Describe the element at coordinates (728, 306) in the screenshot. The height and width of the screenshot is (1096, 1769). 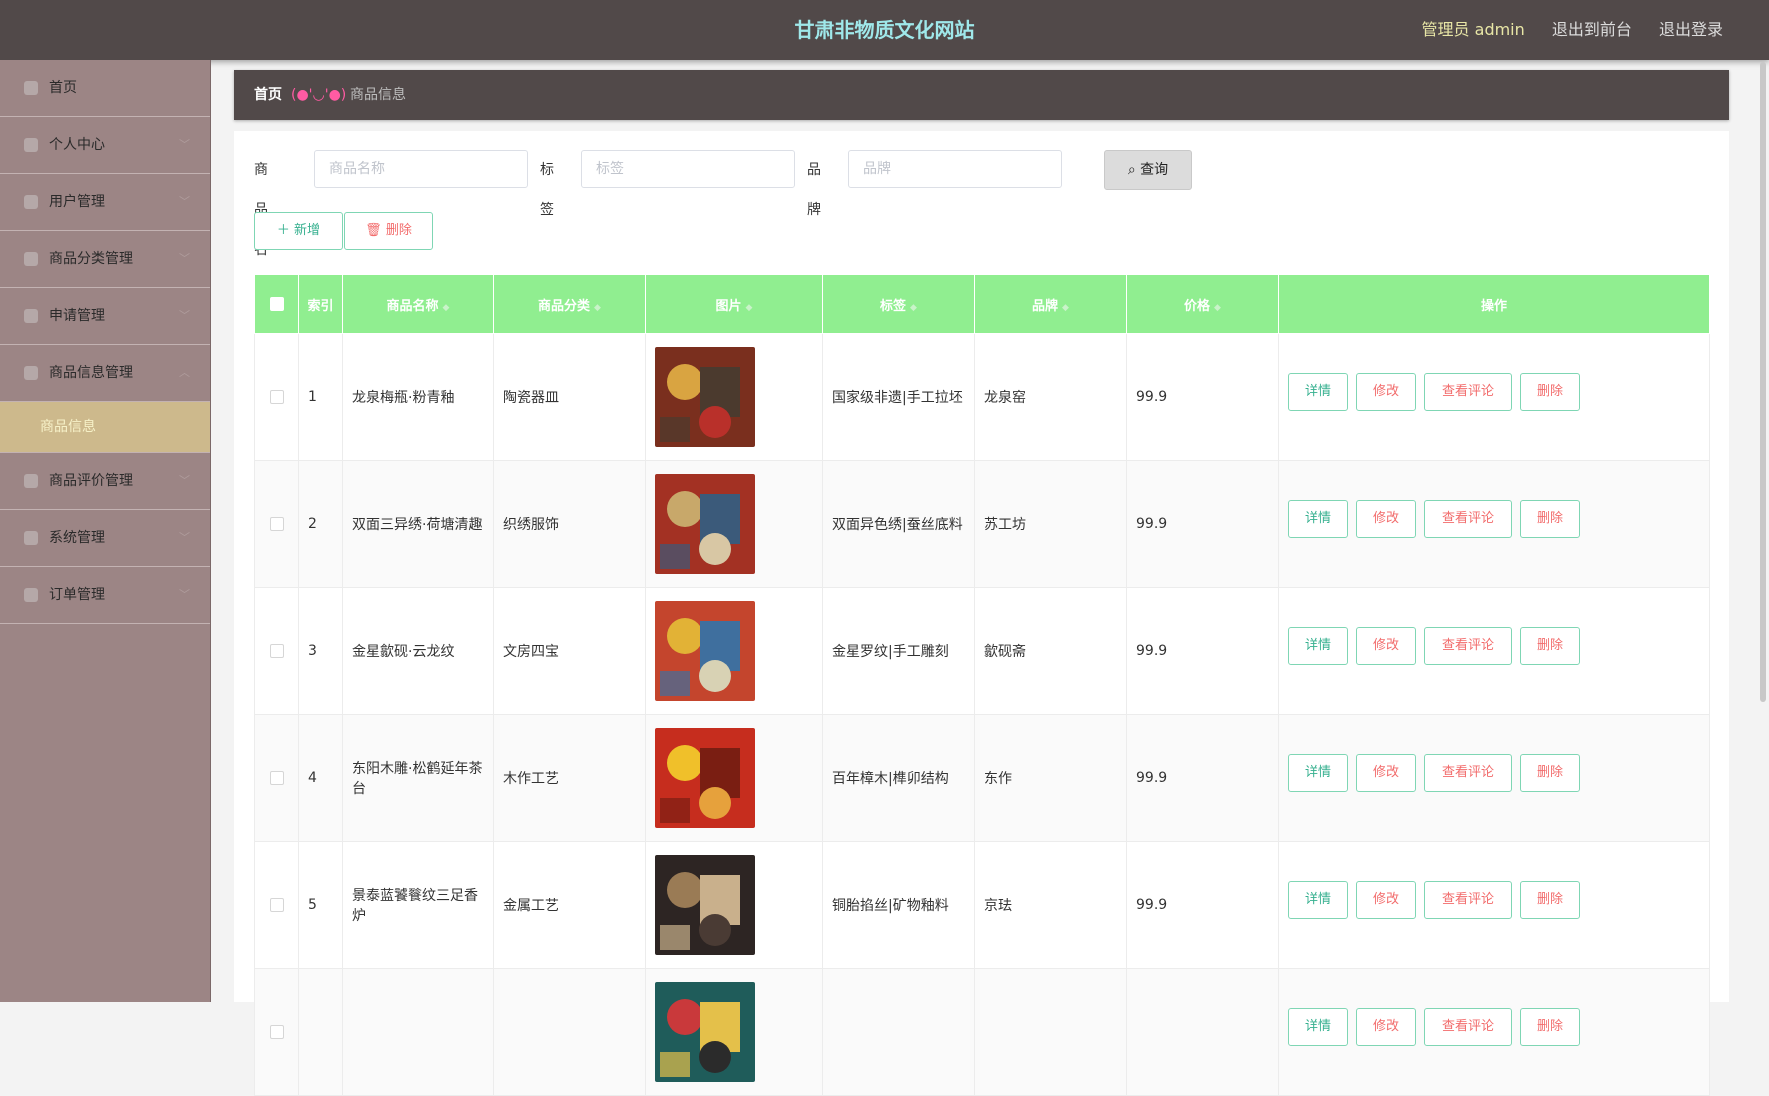
I see `header-label: 图片` at that location.